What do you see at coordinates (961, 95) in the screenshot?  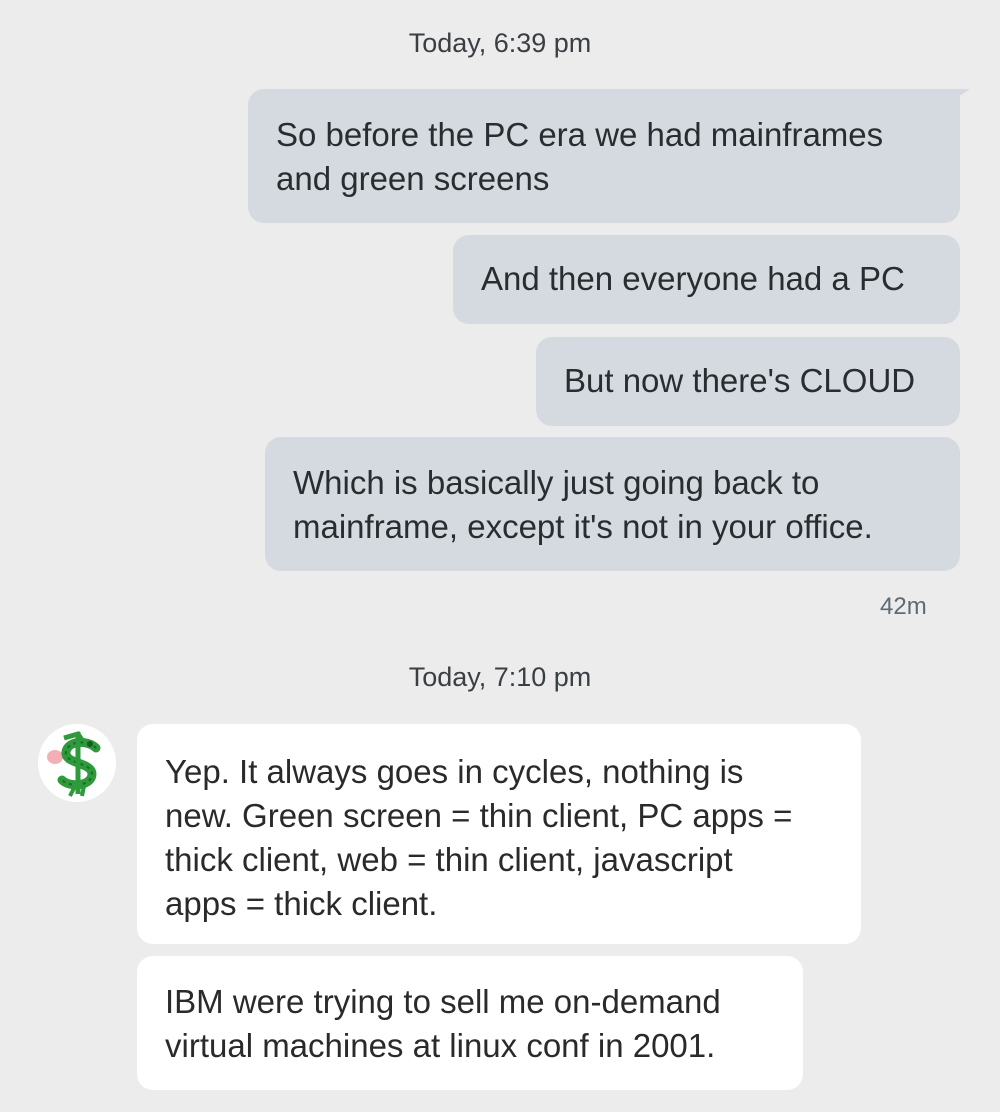 I see `bubble-tail` at bounding box center [961, 95].